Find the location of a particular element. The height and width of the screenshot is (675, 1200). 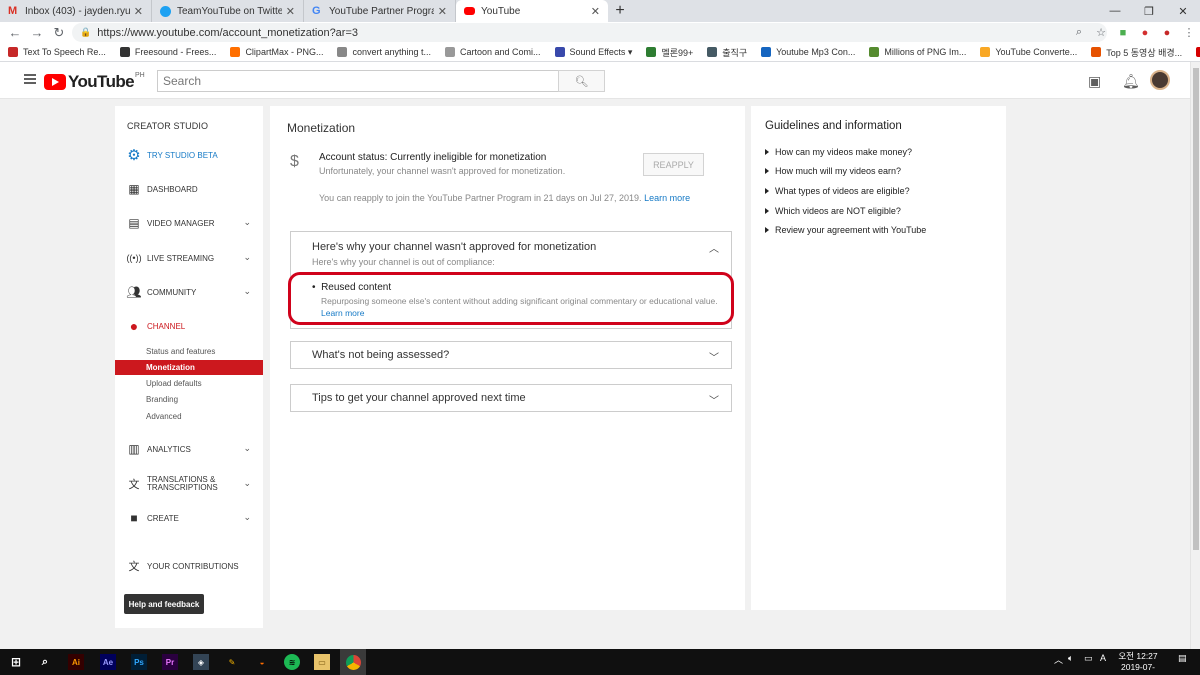

file-explorer-icon: ▭ is located at coordinates (322, 662).